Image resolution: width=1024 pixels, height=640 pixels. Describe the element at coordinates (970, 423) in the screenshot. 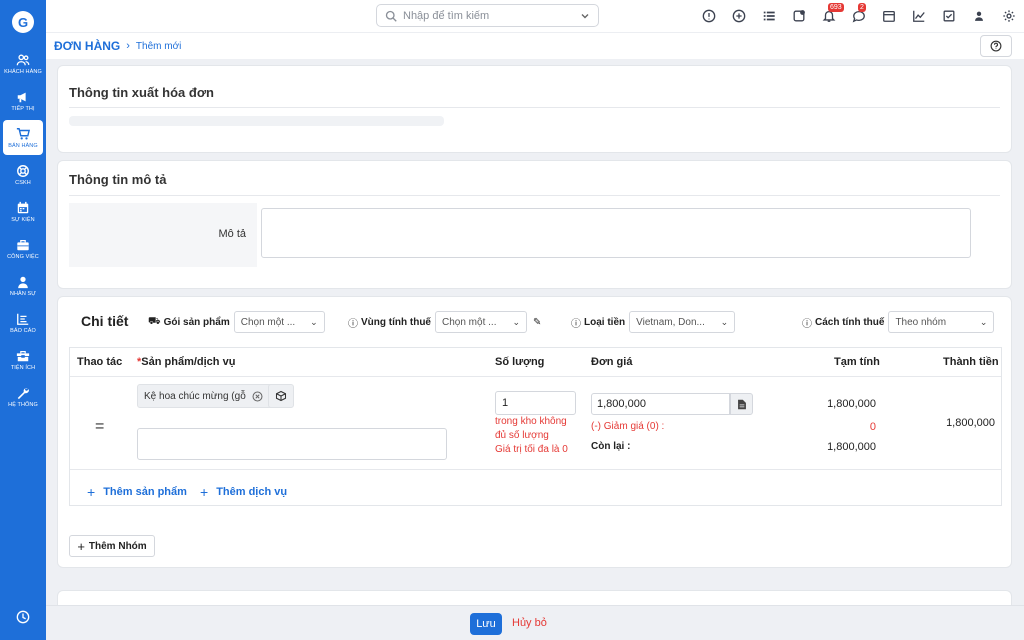

I see `total-value: 1,800,000` at that location.